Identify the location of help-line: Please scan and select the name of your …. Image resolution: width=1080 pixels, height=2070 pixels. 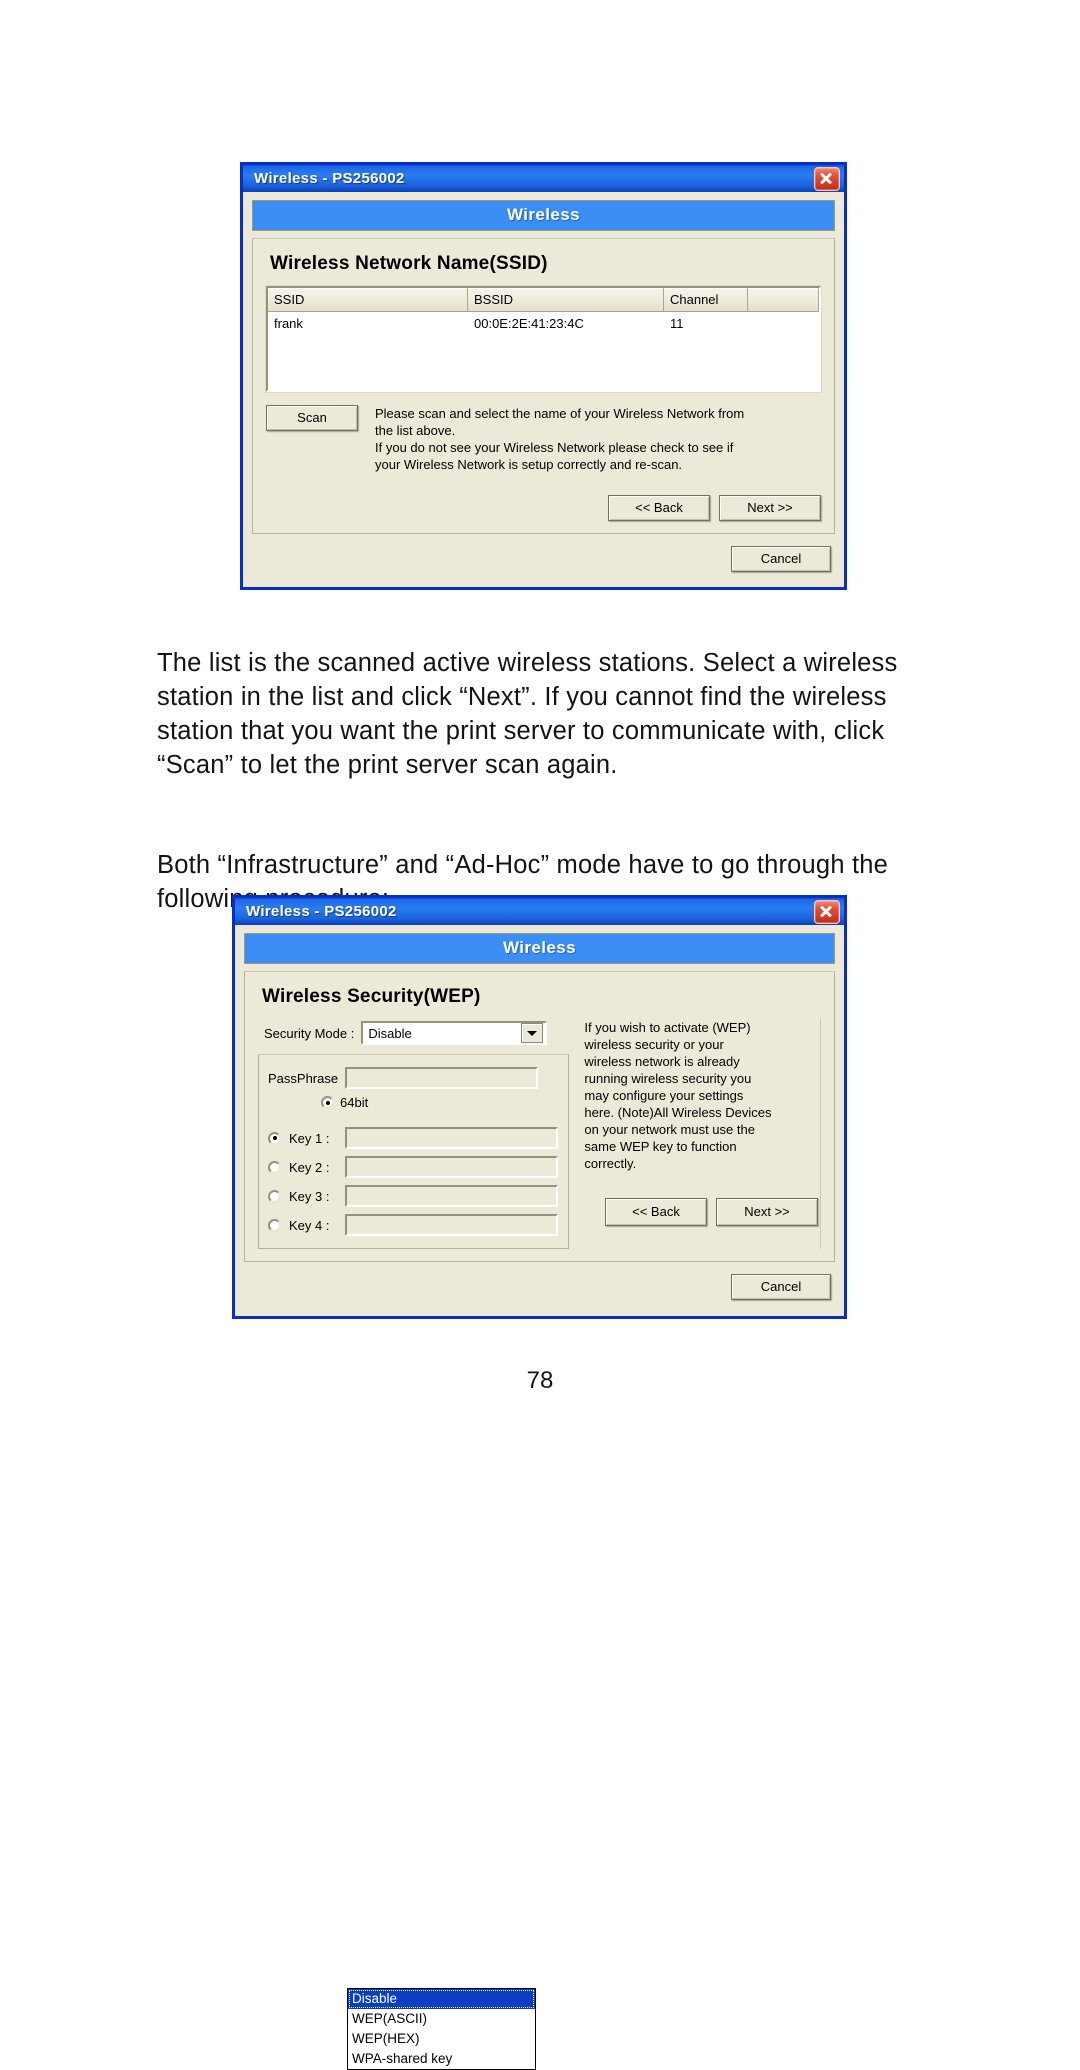
(560, 413).